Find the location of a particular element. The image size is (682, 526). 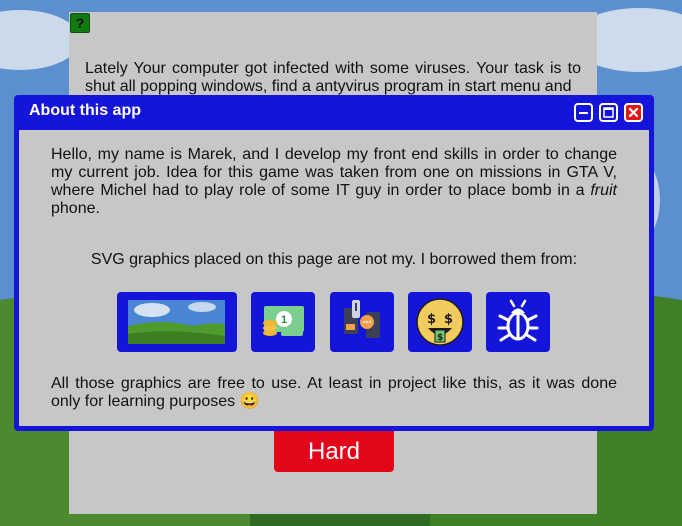

close-icon is located at coordinates (633, 112).